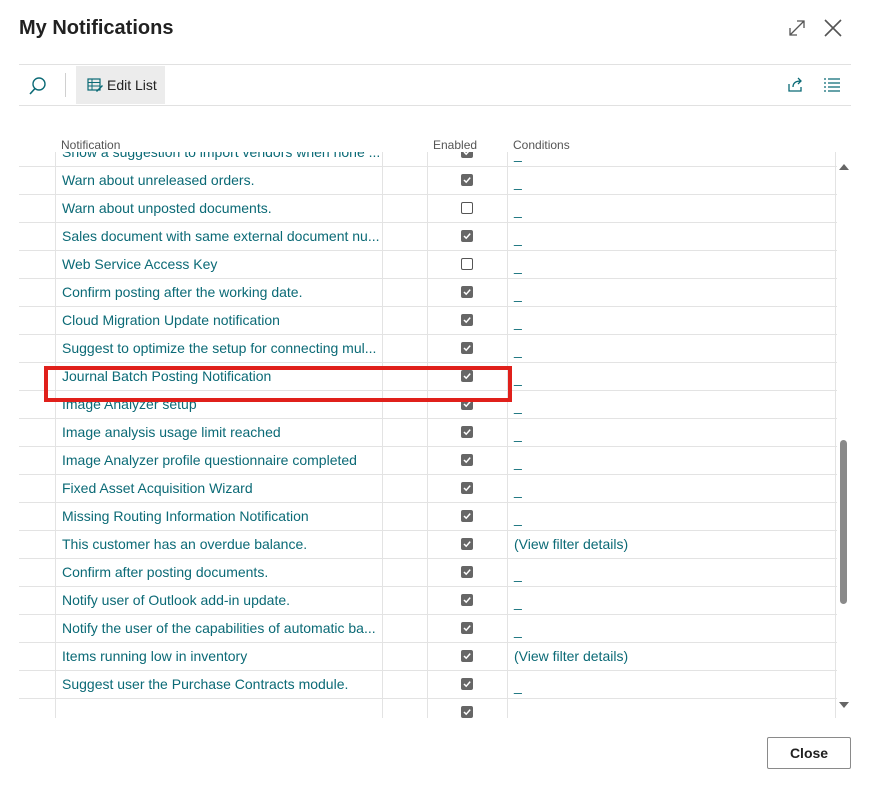 The image size is (874, 792). Describe the element at coordinates (428, 264) in the screenshot. I see `table-row: Web Service Access Key _` at that location.